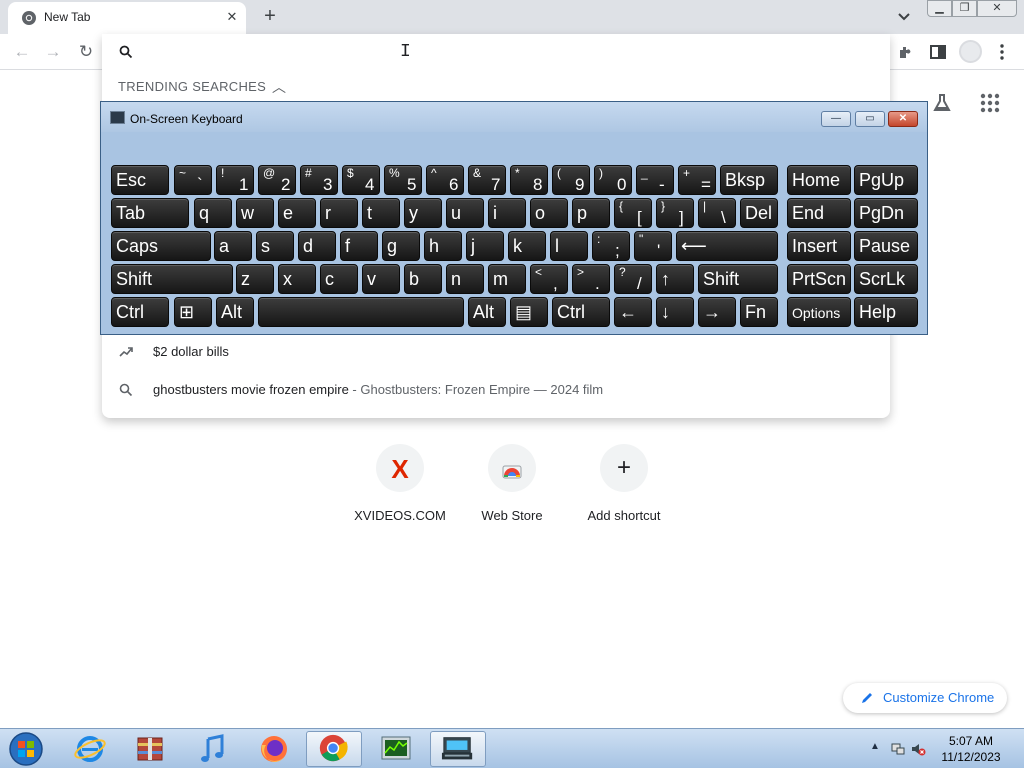 This screenshot has width=1024, height=768. What do you see at coordinates (277, 180) in the screenshot?
I see `key-2: @2` at bounding box center [277, 180].